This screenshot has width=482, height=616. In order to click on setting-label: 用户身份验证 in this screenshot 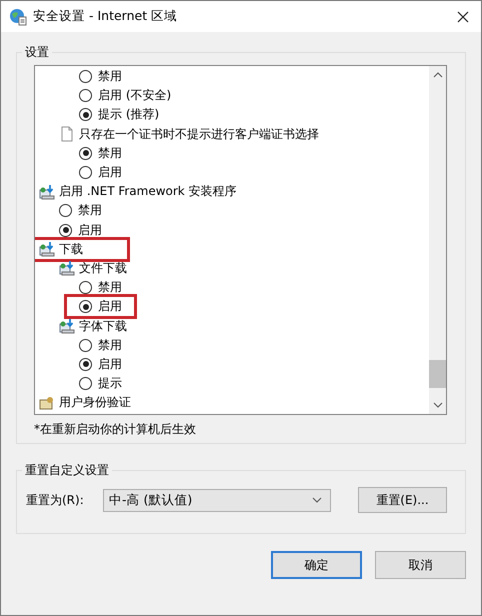, I will do `click(95, 403)`.